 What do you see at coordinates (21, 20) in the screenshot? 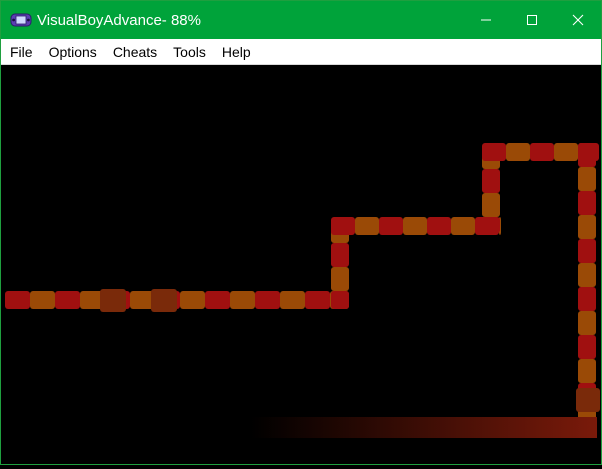
I see `gameboy-advance-icon` at bounding box center [21, 20].